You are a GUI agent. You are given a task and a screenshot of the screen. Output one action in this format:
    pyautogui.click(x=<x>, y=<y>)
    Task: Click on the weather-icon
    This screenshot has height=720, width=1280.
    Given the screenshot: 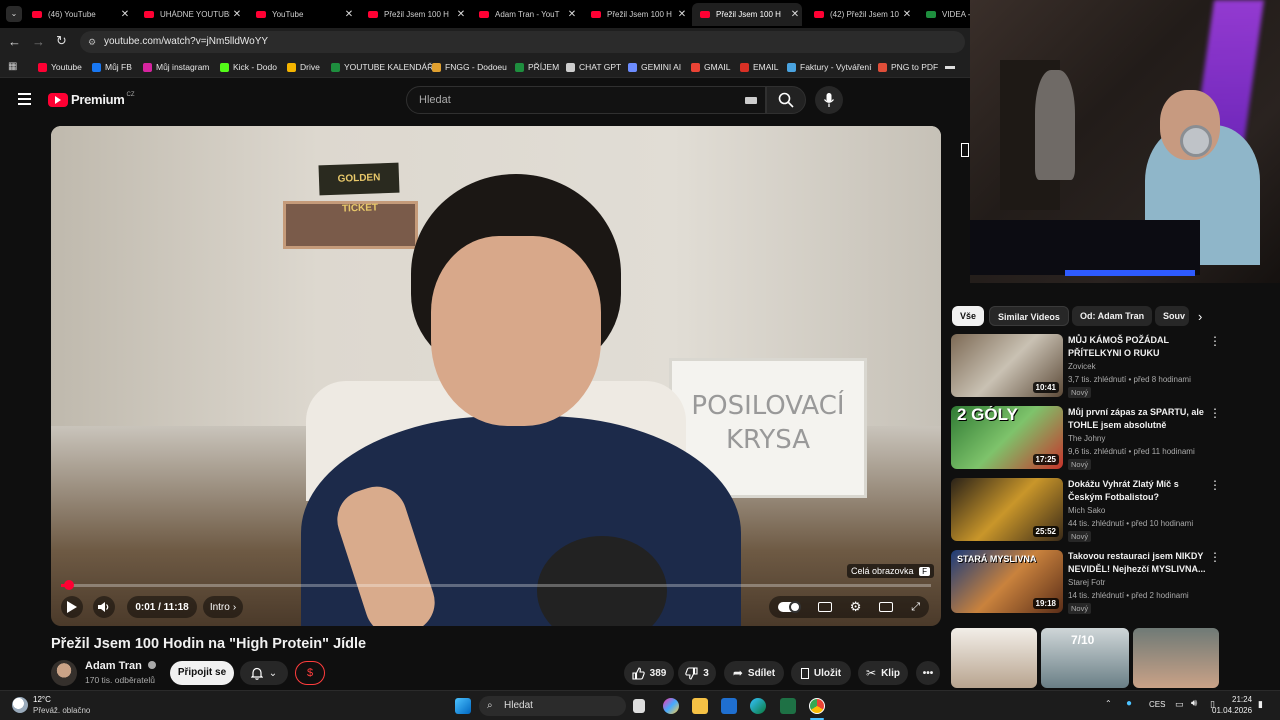 What is the action you would take?
    pyautogui.click(x=20, y=705)
    